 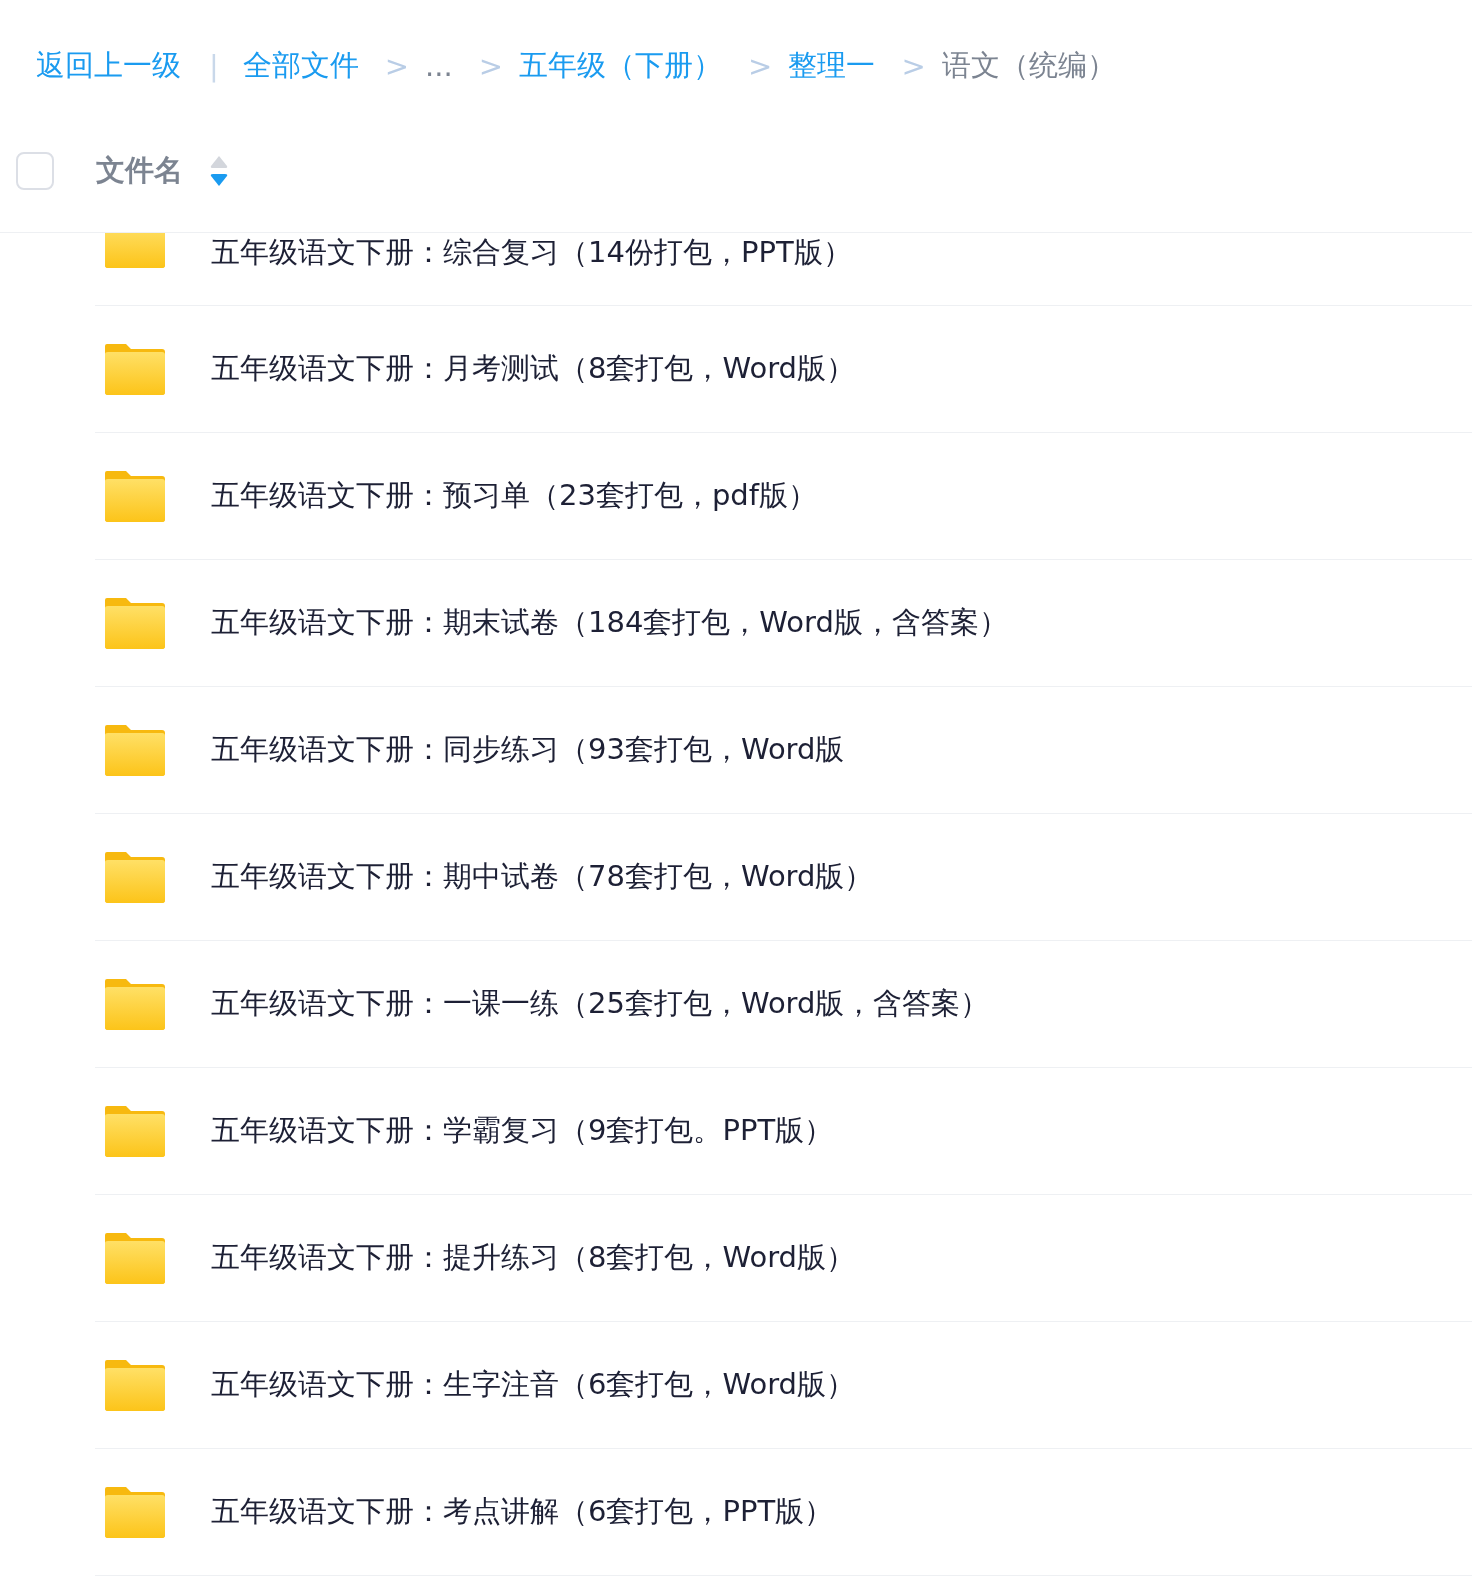 I want to click on folder-name: 五年级语文下册：生字注音（6套打包，Word版）, so click(x=533, y=1385).